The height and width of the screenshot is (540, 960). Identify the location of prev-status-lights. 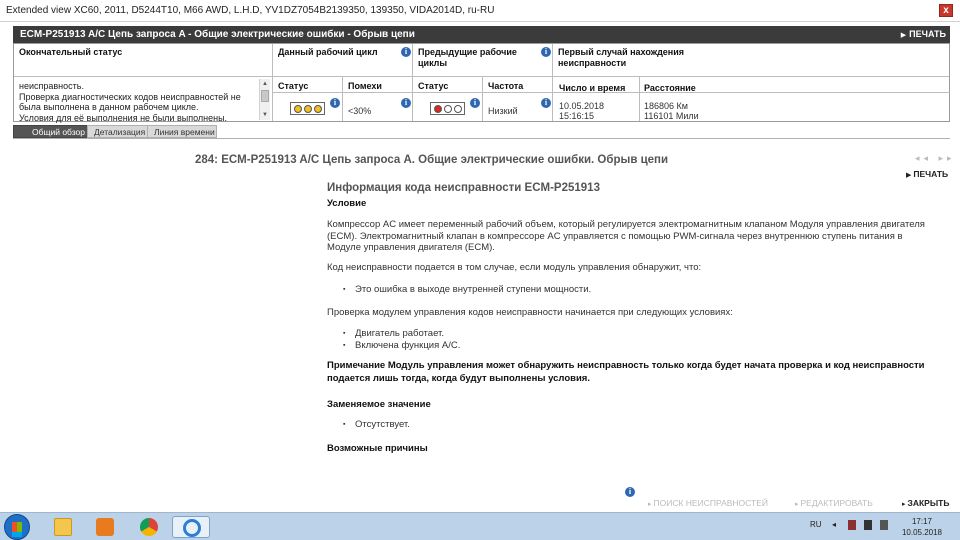
(447, 108).